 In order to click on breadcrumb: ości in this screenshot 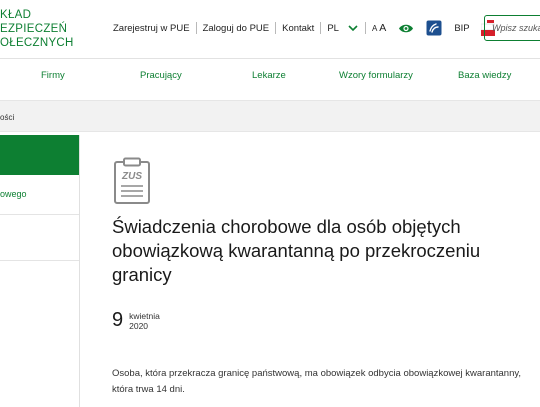, I will do `click(270, 116)`.